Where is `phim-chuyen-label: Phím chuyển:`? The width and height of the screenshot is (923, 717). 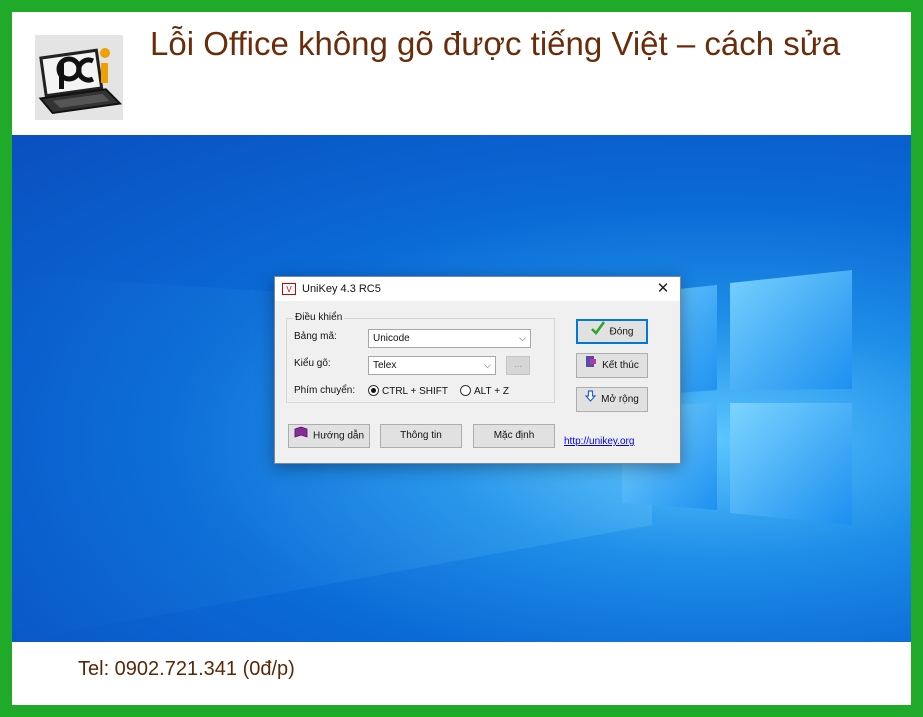
phim-chuyen-label: Phím chuyển: is located at coordinates (325, 390).